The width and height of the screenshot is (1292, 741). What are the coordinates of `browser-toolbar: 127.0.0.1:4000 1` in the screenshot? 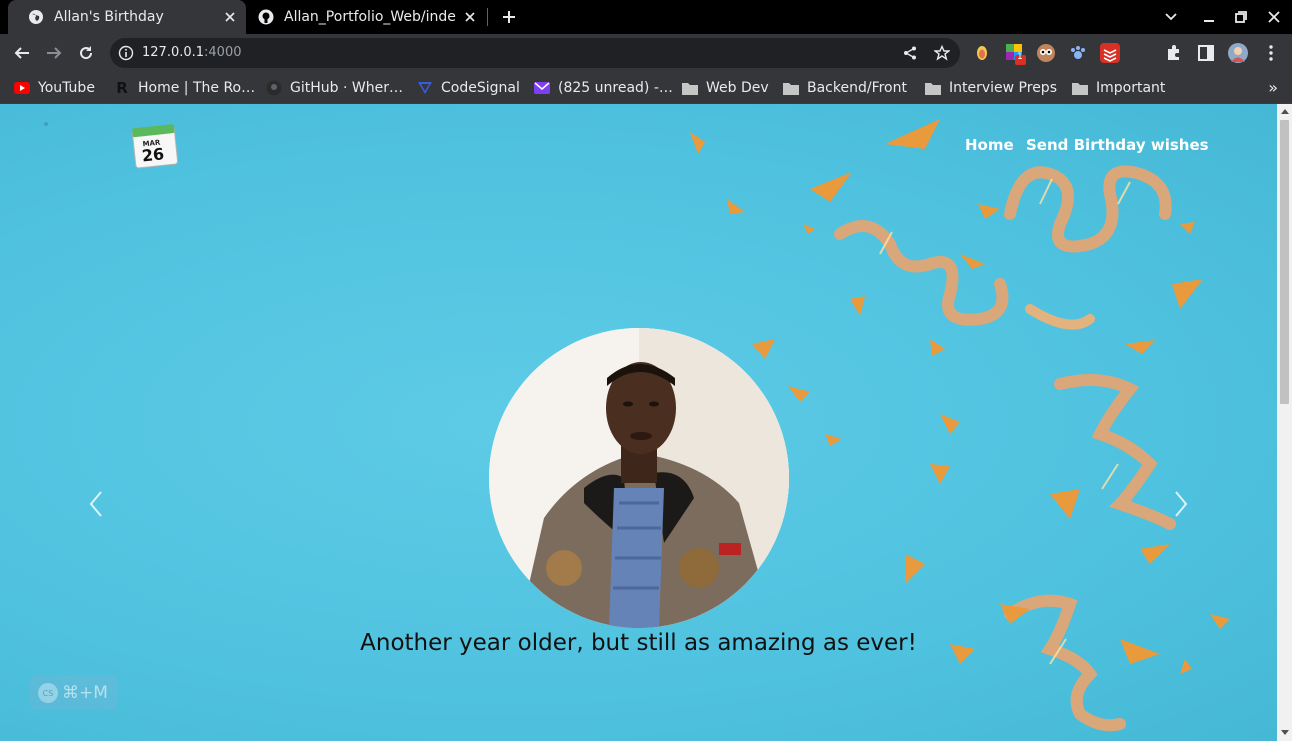 It's located at (646, 53).